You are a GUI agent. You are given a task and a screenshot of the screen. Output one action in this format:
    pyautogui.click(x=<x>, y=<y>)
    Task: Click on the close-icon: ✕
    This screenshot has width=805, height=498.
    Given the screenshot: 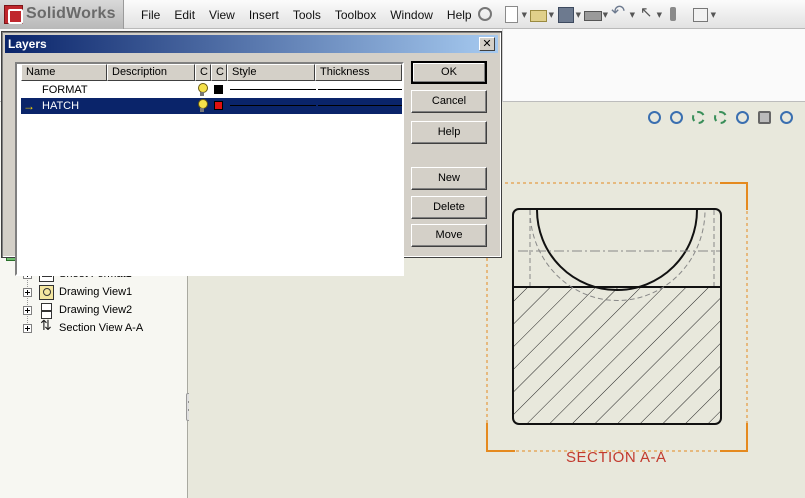 What is the action you would take?
    pyautogui.click(x=487, y=44)
    